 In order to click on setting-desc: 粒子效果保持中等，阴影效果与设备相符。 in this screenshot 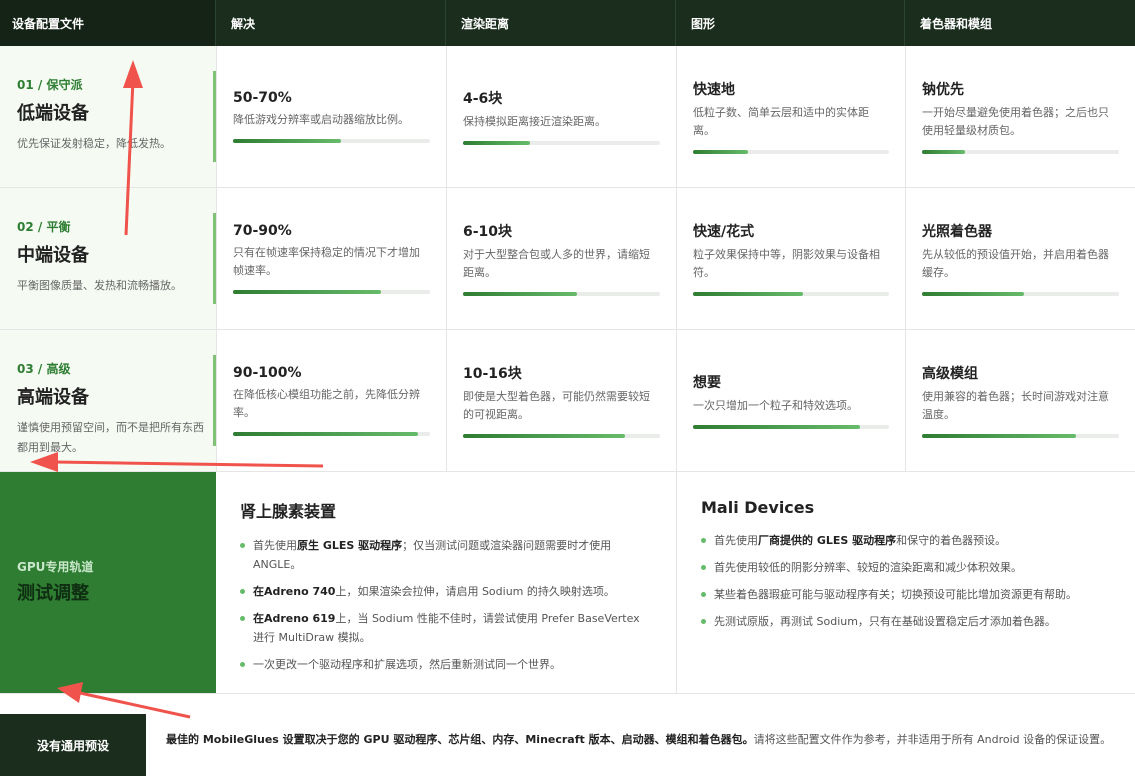, I will do `click(786, 263)`.